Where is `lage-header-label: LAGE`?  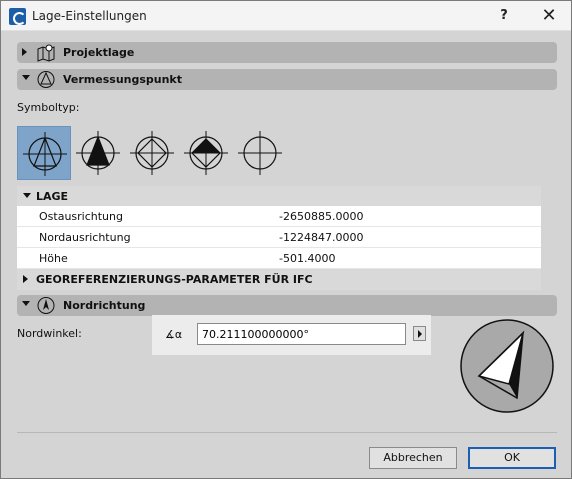
lage-header-label: LAGE is located at coordinates (52, 196).